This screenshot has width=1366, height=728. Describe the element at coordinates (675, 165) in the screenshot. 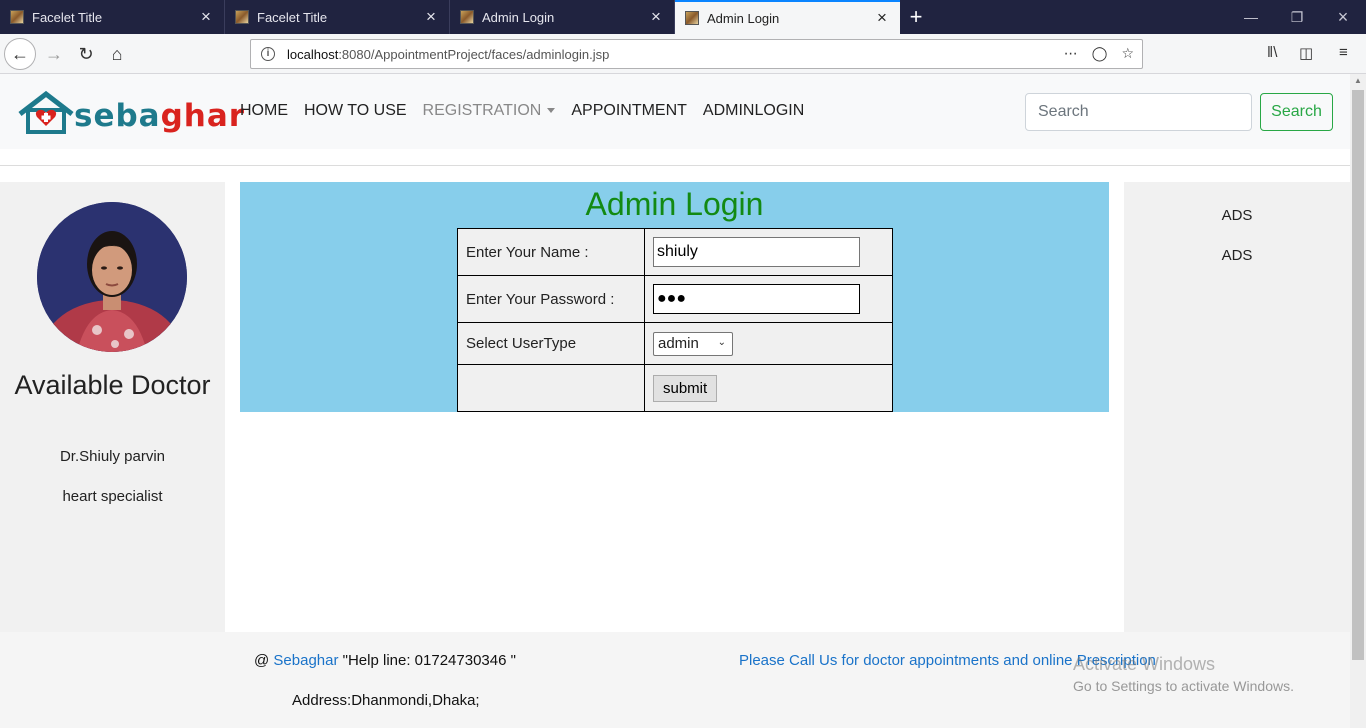

I see `divider` at that location.